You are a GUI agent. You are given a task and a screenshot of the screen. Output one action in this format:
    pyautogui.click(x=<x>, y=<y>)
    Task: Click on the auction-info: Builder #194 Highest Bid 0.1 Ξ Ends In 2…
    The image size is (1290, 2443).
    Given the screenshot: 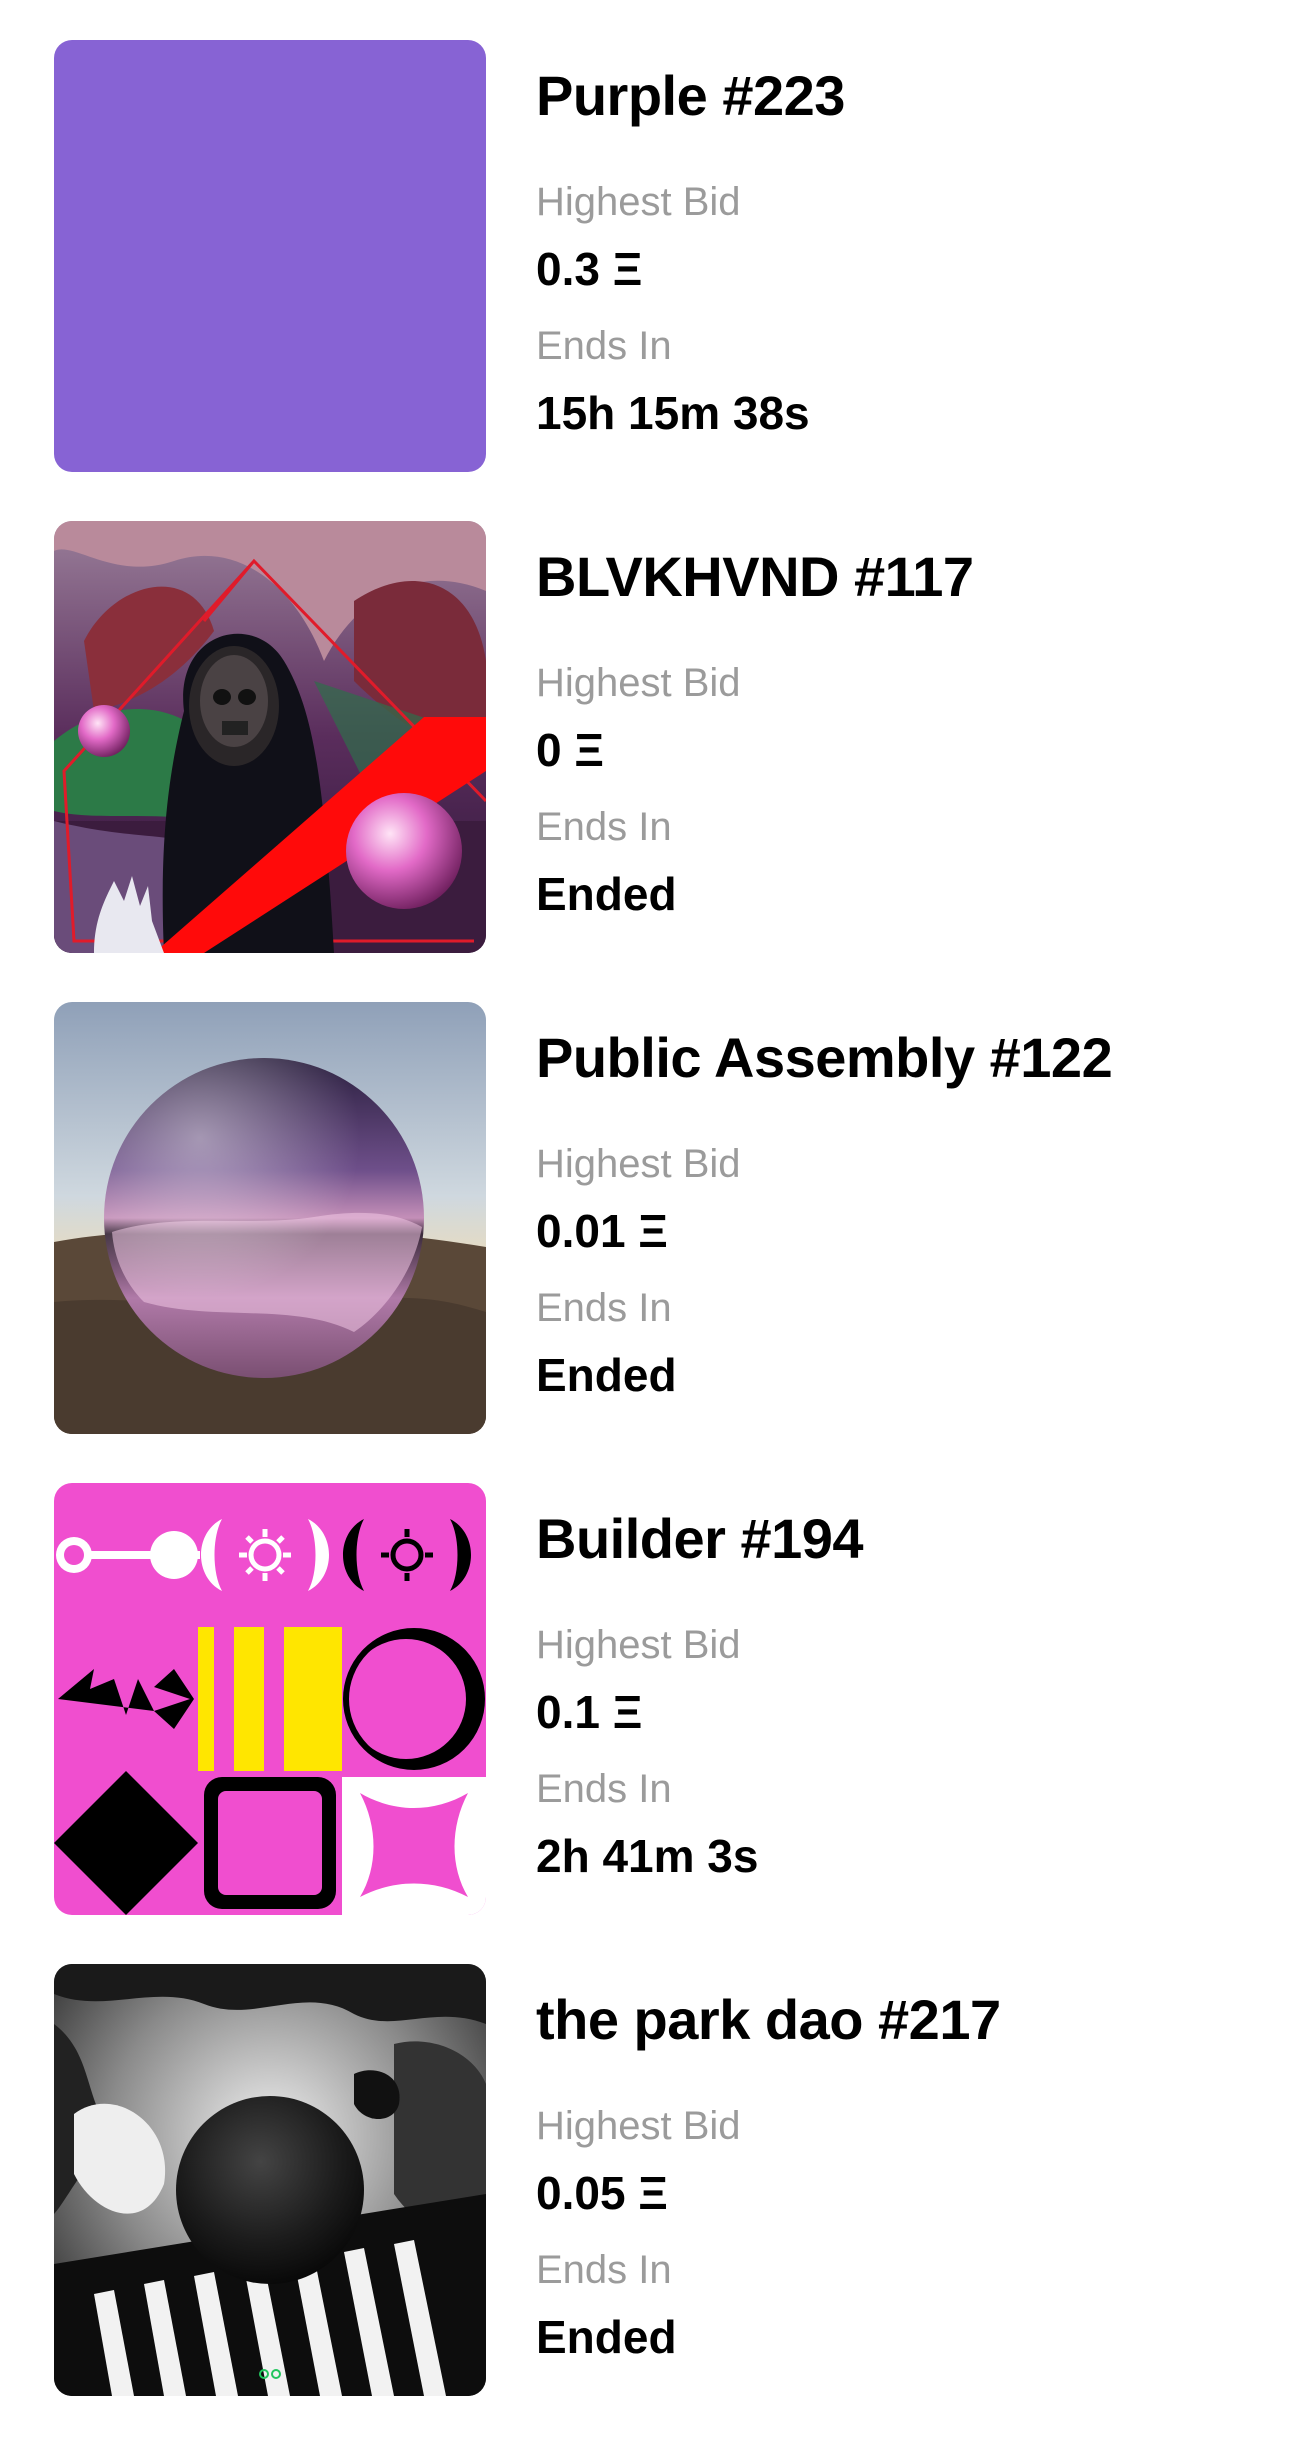 What is the action you would take?
    pyautogui.click(x=896, y=1699)
    